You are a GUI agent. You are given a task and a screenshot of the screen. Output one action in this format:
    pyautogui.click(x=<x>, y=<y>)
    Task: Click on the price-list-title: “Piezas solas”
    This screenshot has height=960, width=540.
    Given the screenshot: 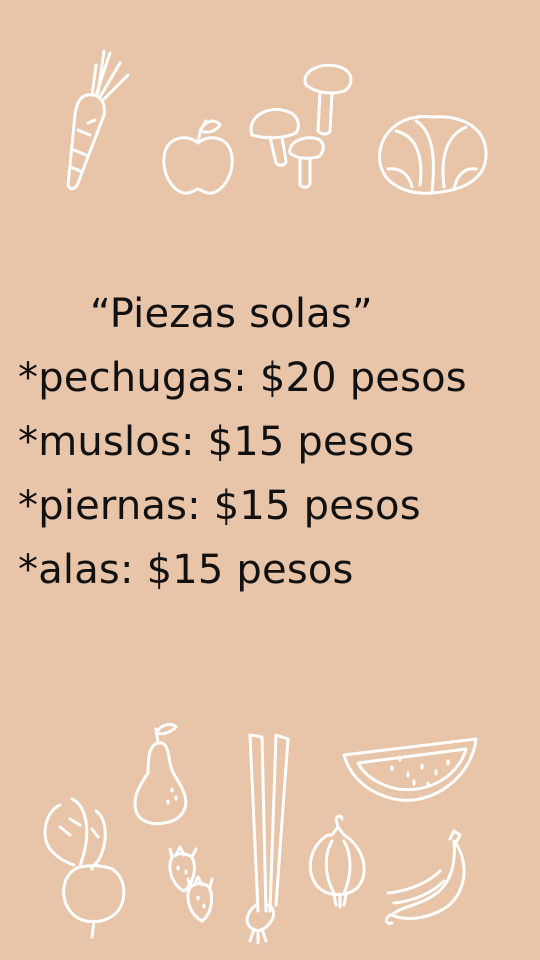 What is the action you would take?
    pyautogui.click(x=231, y=314)
    